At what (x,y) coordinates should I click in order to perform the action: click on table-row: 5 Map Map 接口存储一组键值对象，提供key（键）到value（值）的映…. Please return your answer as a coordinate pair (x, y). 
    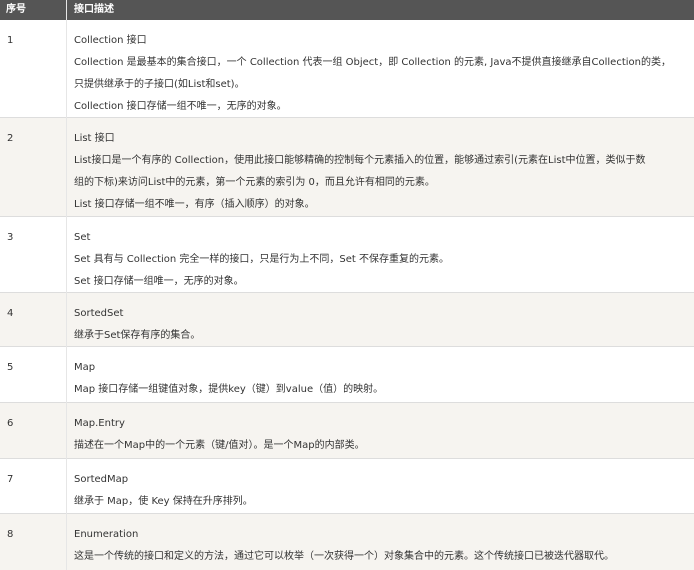
    Looking at the image, I should click on (347, 375).